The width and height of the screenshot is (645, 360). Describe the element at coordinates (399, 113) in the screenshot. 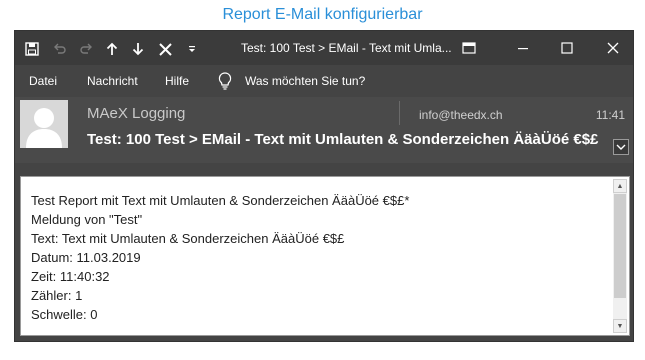

I see `header-divider` at that location.